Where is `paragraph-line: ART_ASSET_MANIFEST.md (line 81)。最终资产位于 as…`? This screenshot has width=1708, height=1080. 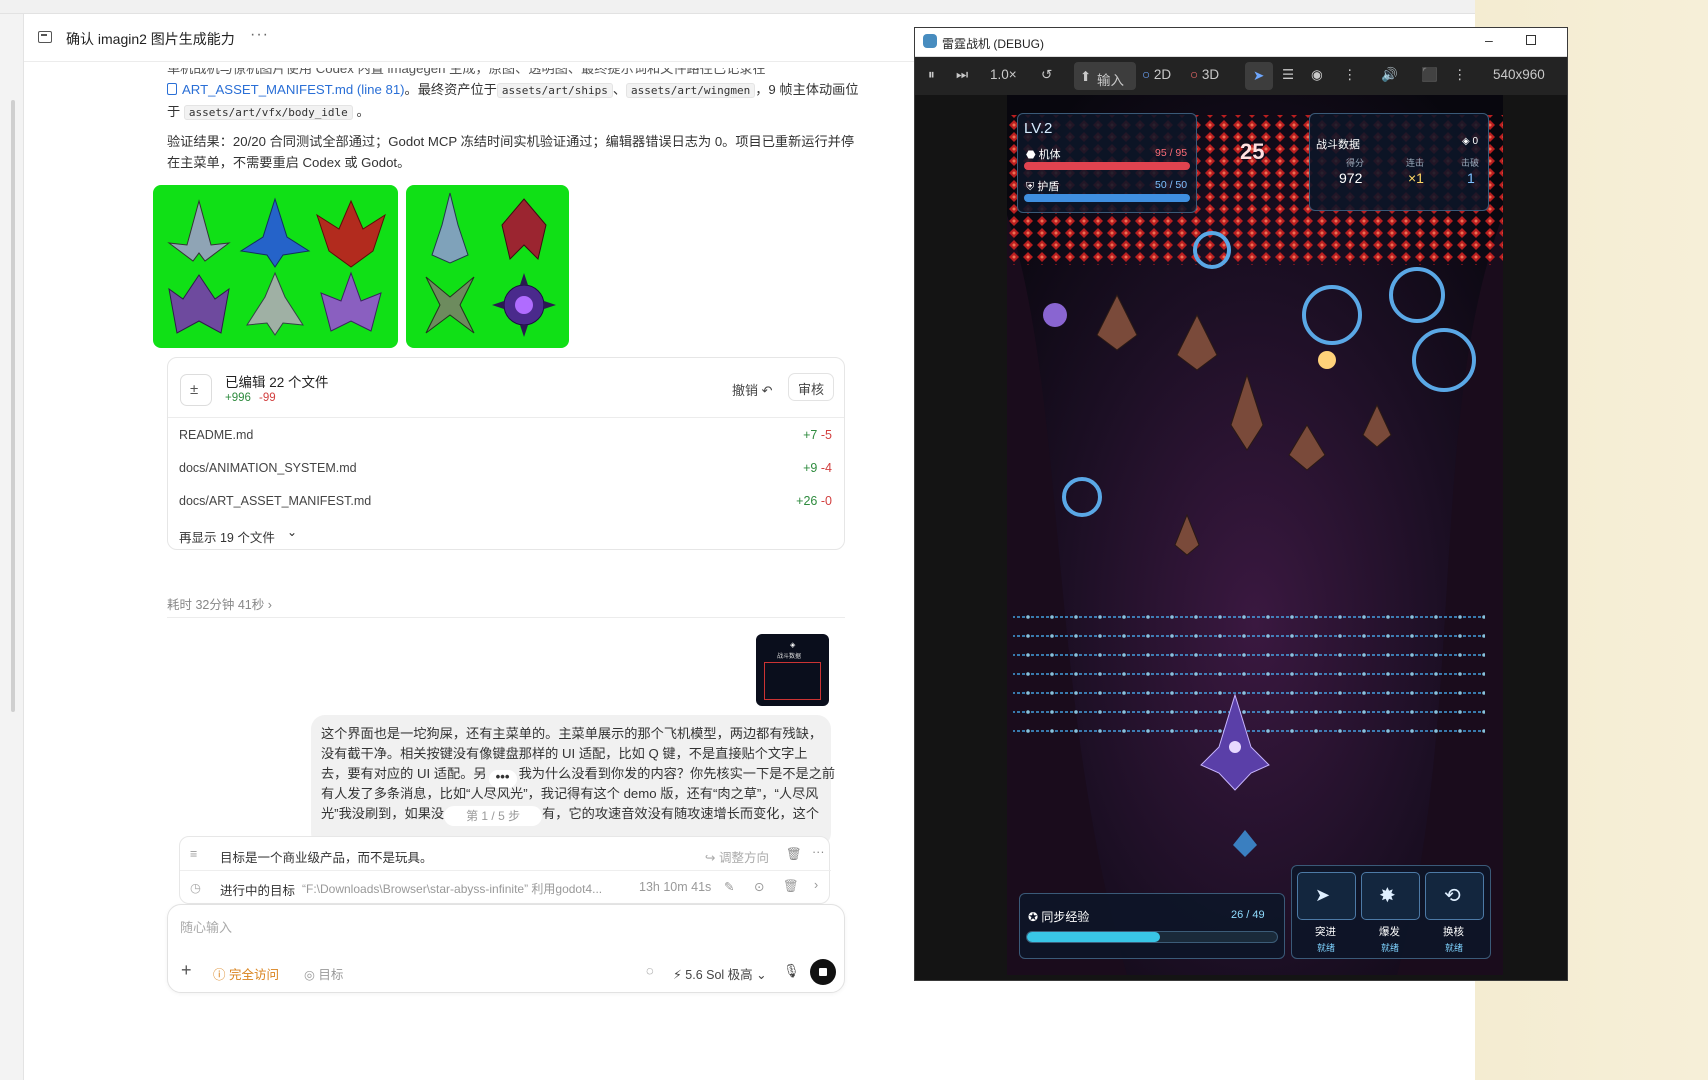 paragraph-line: ART_ASSET_MANIFEST.md (line 81)。最终资产位于 as… is located at coordinates (513, 90).